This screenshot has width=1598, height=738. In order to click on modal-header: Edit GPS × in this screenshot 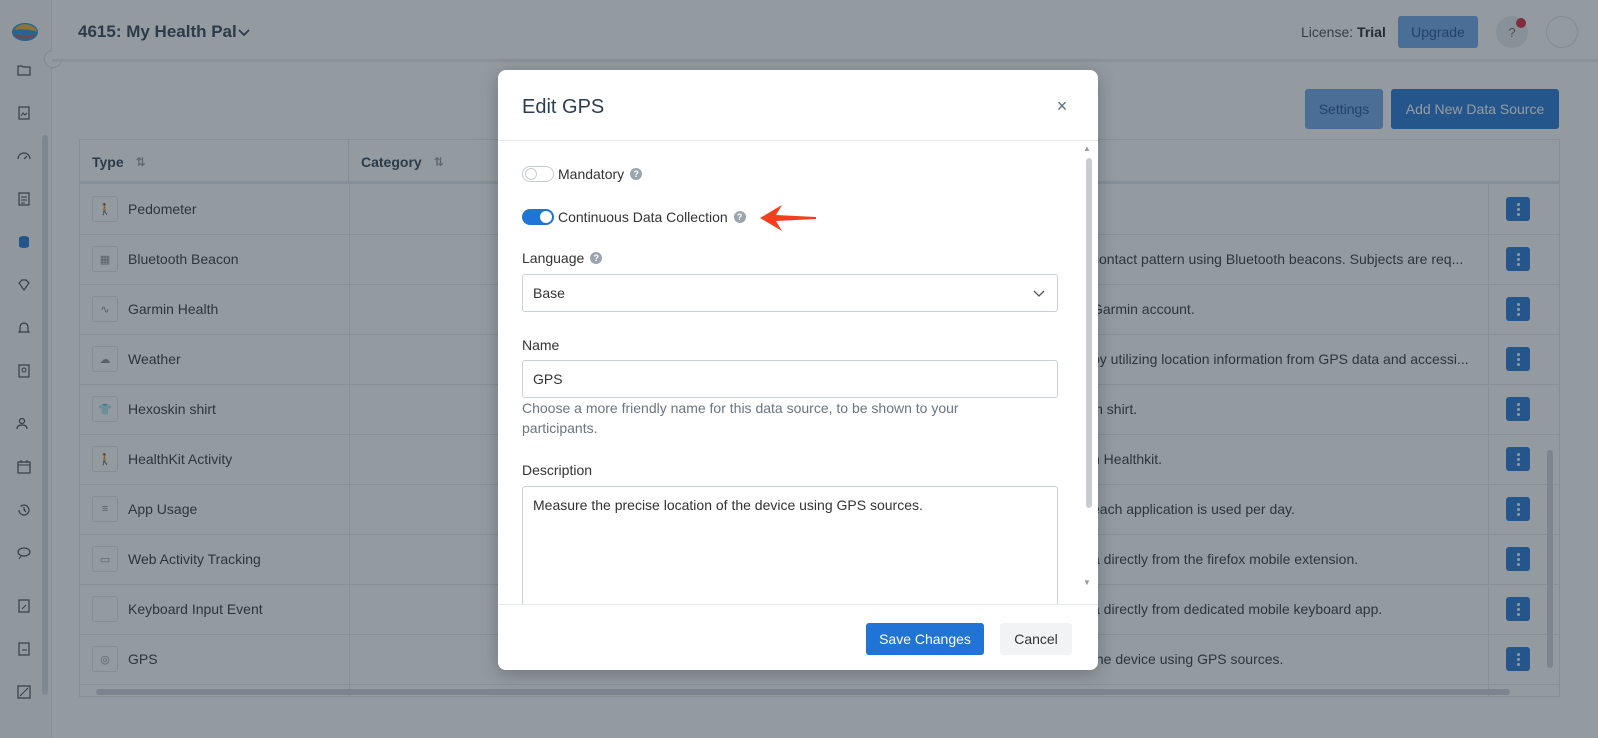, I will do `click(798, 105)`.